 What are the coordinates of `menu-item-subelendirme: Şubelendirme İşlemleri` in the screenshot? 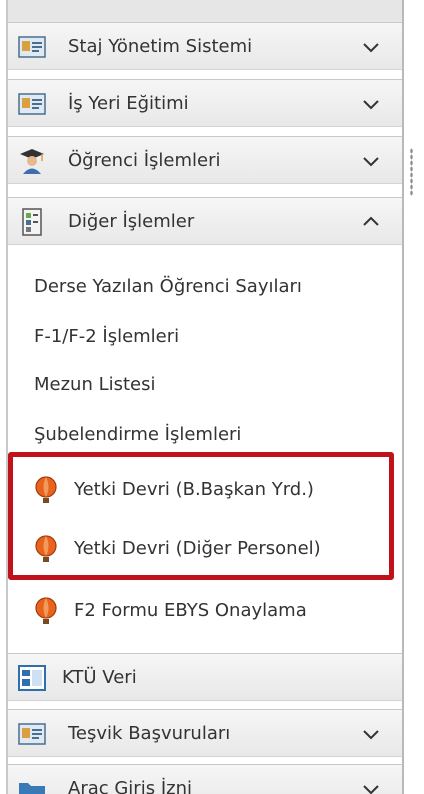 It's located at (205, 434).